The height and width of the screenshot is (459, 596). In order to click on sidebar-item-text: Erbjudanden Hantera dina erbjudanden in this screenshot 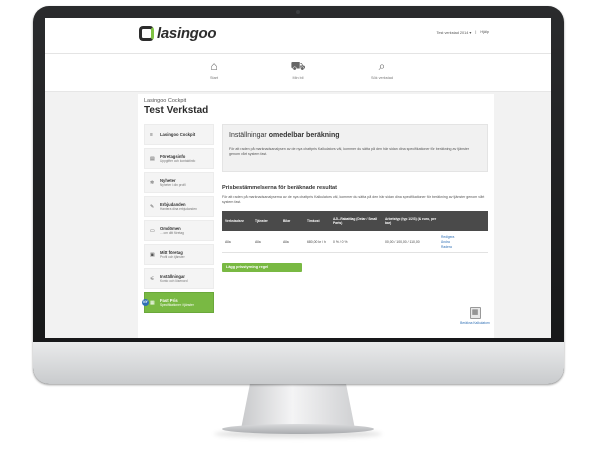, I will do `click(178, 206)`.